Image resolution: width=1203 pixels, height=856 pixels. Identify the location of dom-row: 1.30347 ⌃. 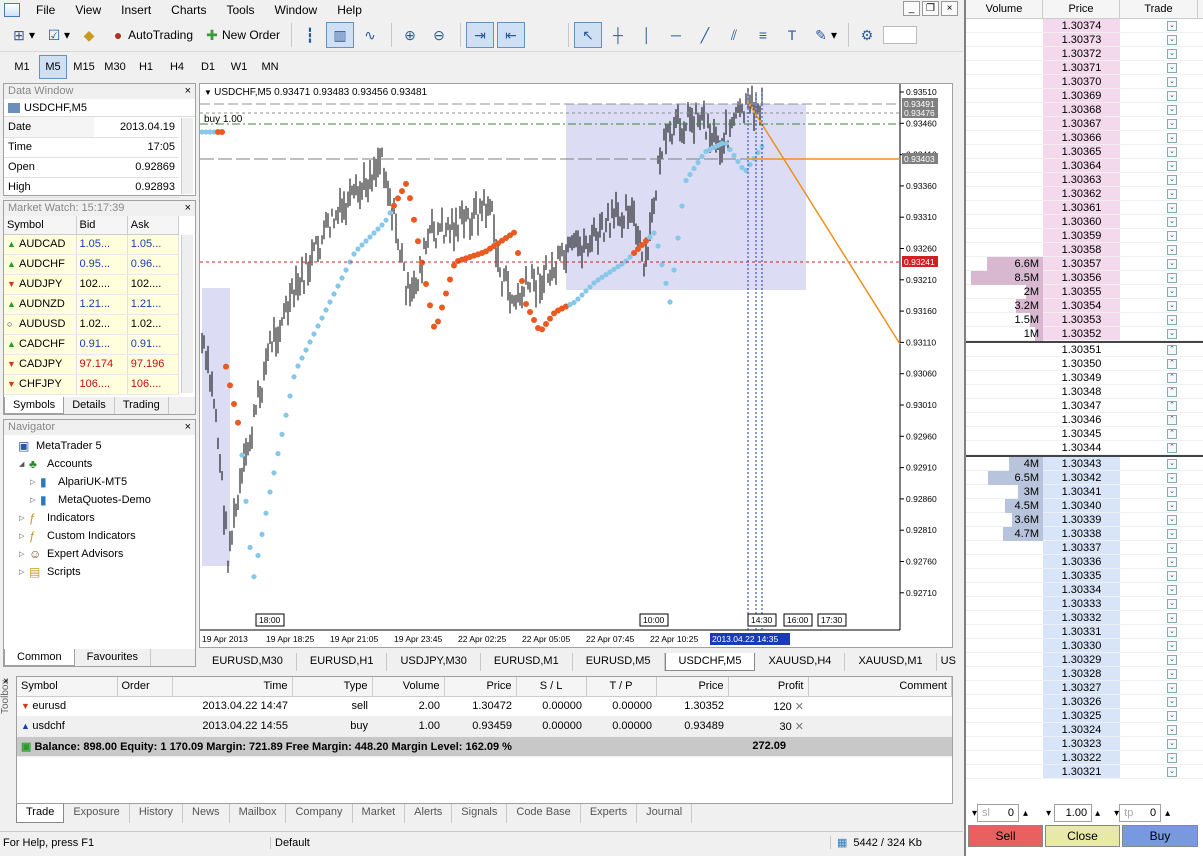
(1084, 406).